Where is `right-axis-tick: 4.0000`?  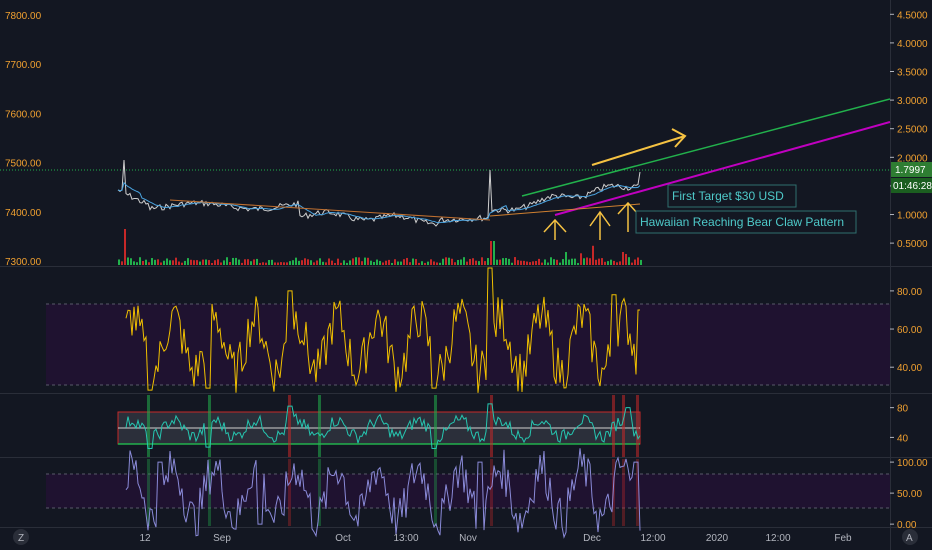 right-axis-tick: 4.0000 is located at coordinates (912, 44).